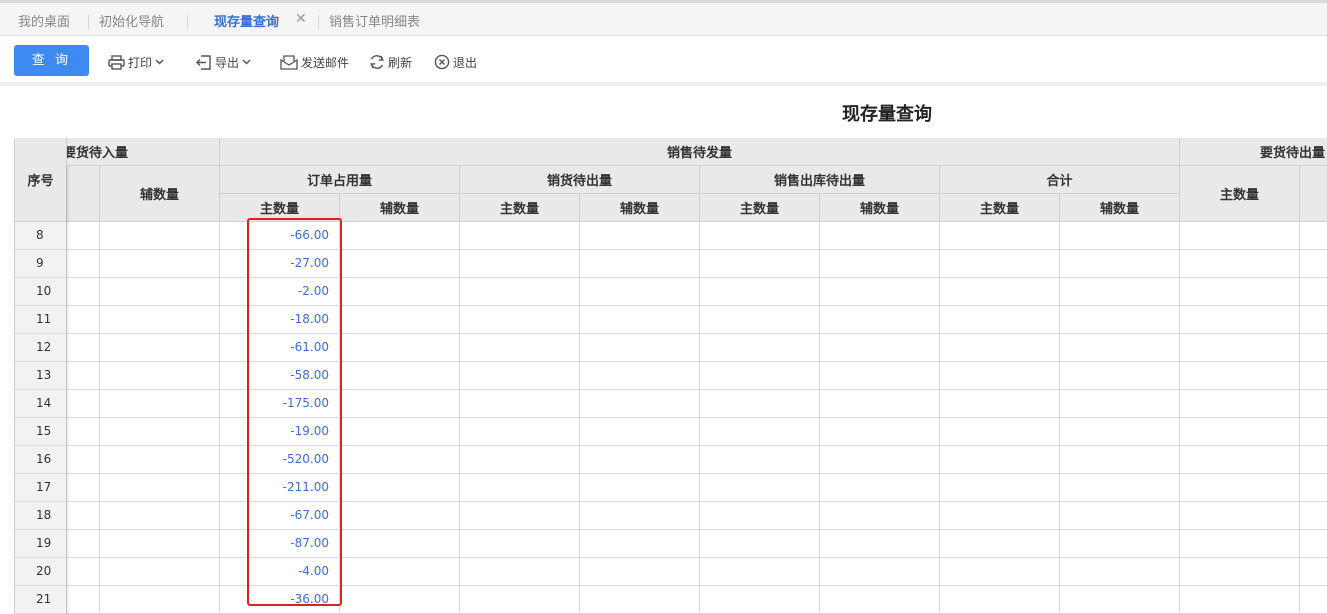 Image resolution: width=1327 pixels, height=614 pixels. What do you see at coordinates (671, 460) in the screenshot?
I see `table-row: 16 -520.00` at bounding box center [671, 460].